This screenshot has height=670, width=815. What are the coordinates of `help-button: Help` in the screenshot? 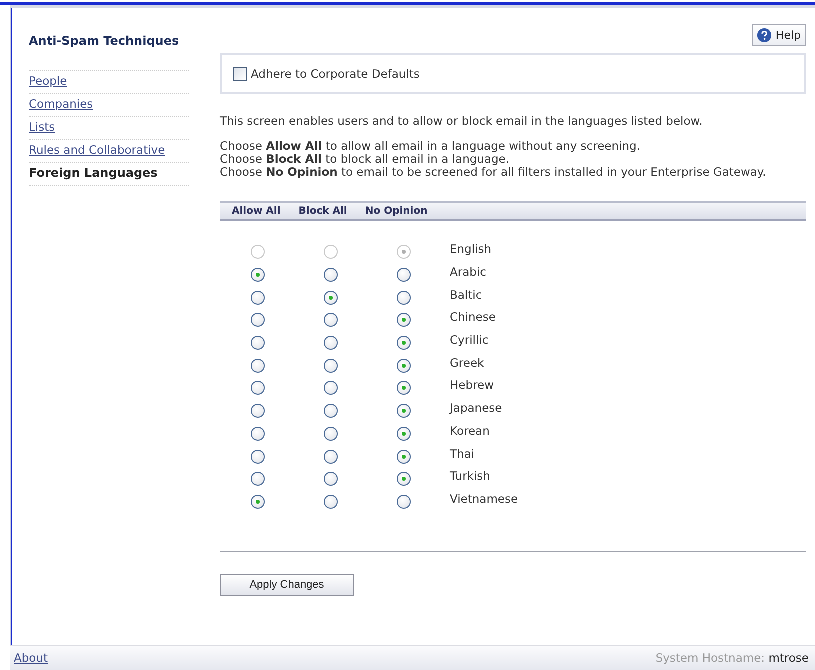 It's located at (779, 35).